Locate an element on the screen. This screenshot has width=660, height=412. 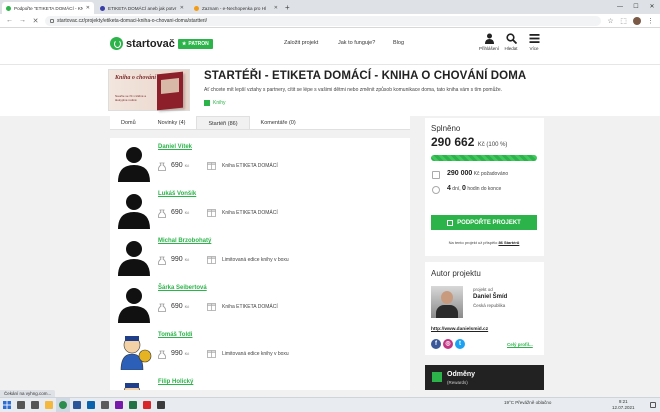
backer-name-link: Lukáš Vonšík is located at coordinates (177, 194).